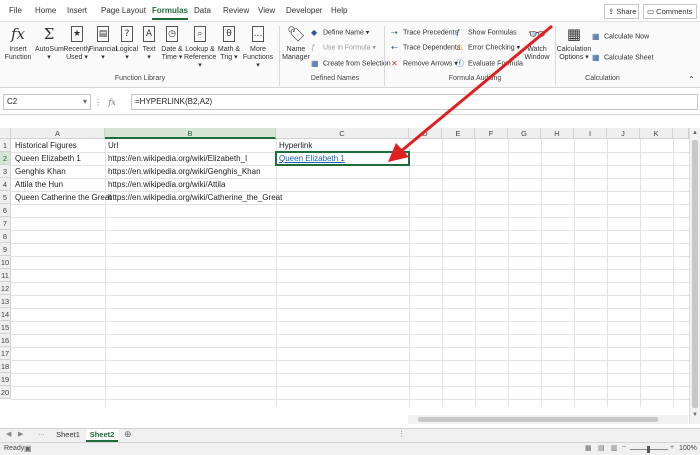 This screenshot has height=455, width=700. Describe the element at coordinates (614, 448) in the screenshot. I see `page-break-view-icon: ▥` at that location.